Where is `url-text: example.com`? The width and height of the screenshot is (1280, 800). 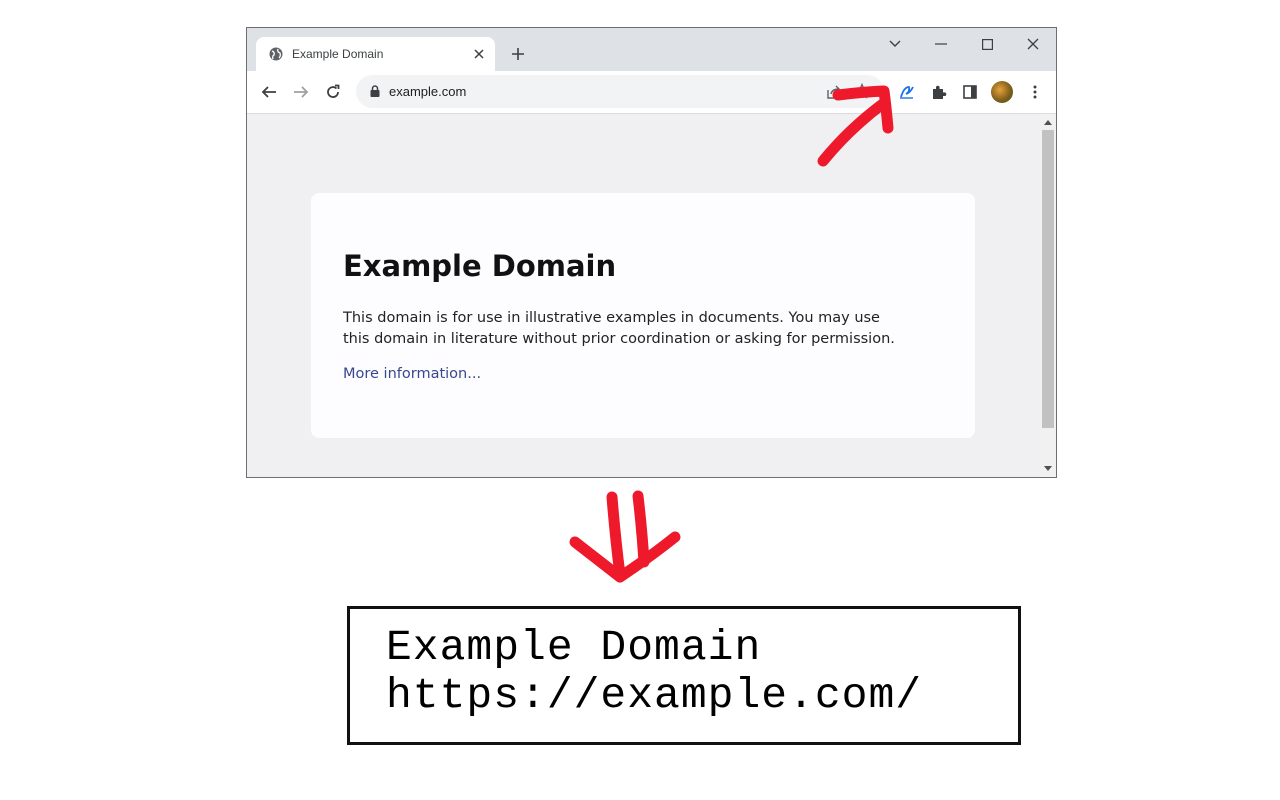
url-text: example.com is located at coordinates (427, 91).